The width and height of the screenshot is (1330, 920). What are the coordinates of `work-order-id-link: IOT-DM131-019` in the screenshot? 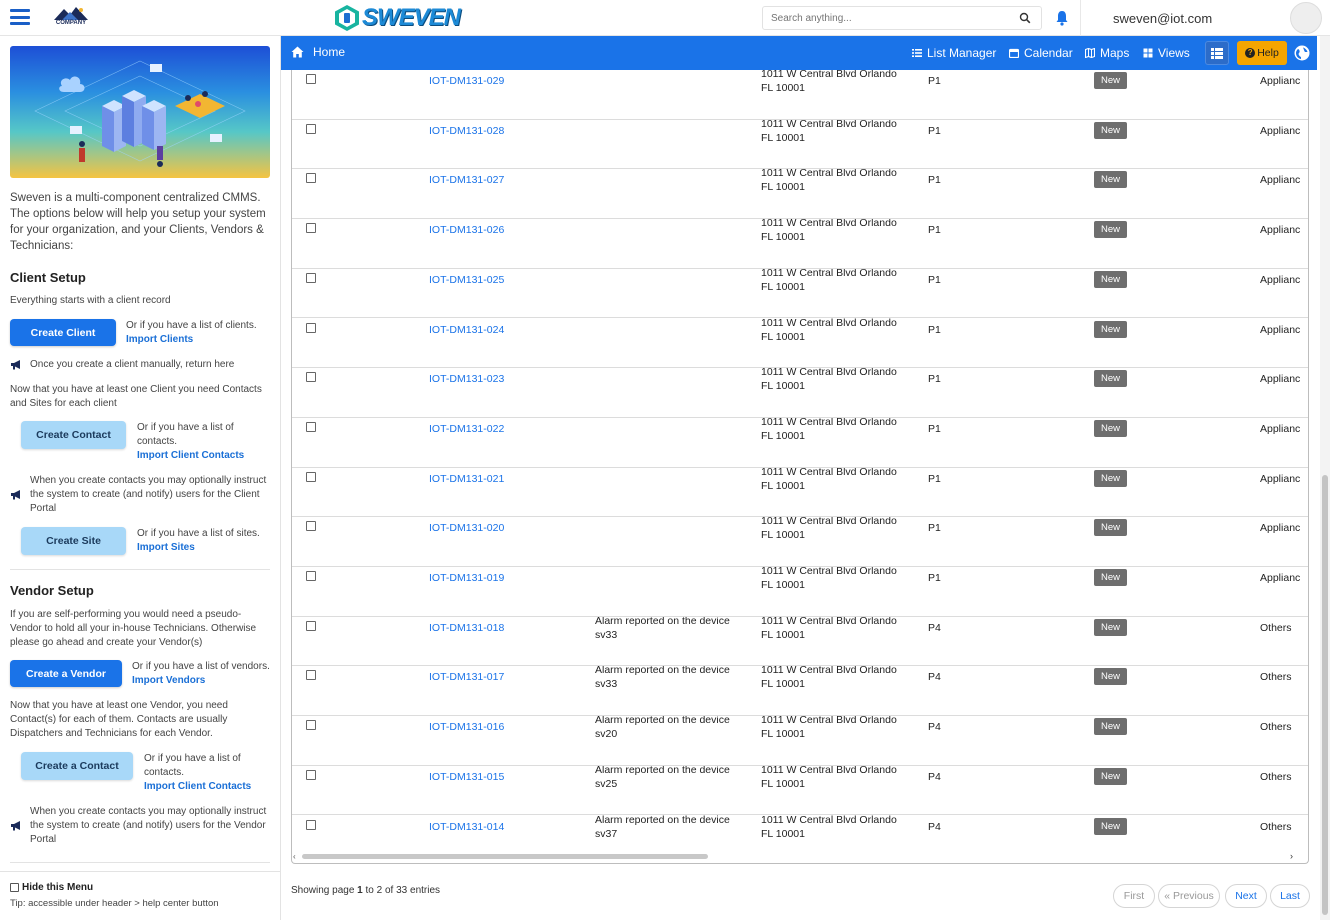 It's located at (466, 578).